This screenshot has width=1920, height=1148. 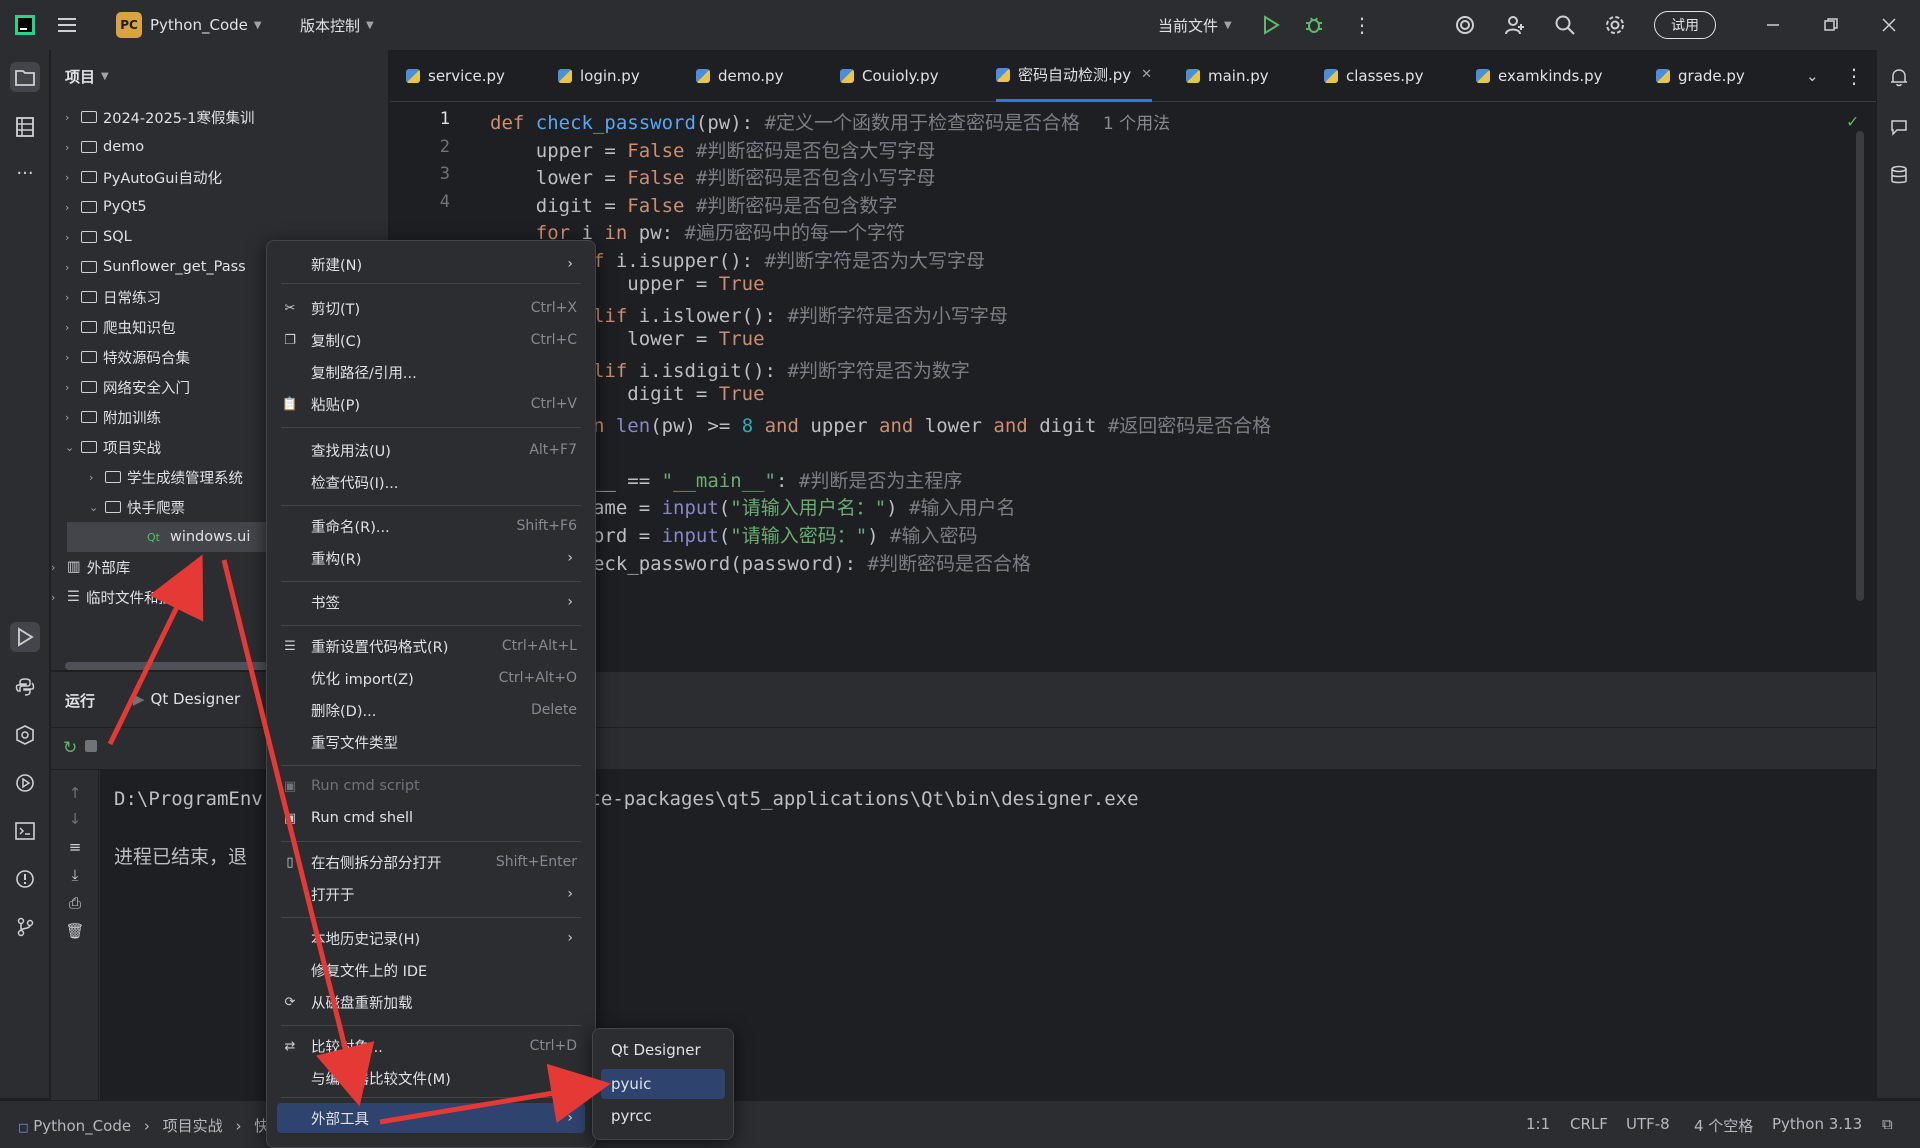 I want to click on tree-folder-row: › 学生成绩管理系统, so click(x=166, y=477).